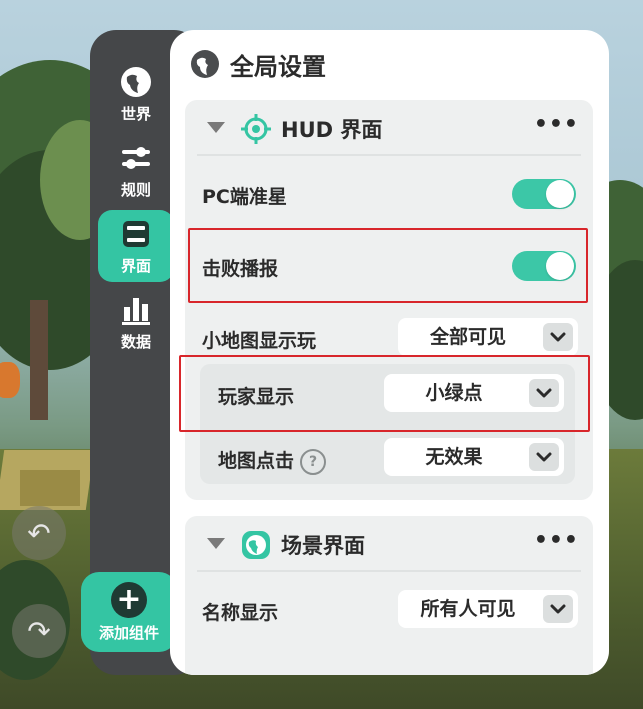  I want to click on undo-button: ↶, so click(39, 533).